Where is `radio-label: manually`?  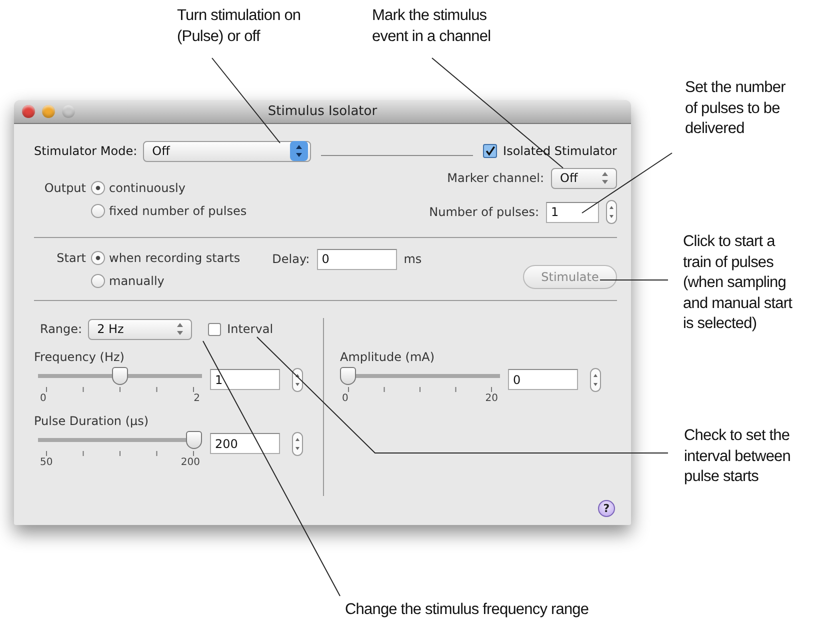 radio-label: manually is located at coordinates (136, 281).